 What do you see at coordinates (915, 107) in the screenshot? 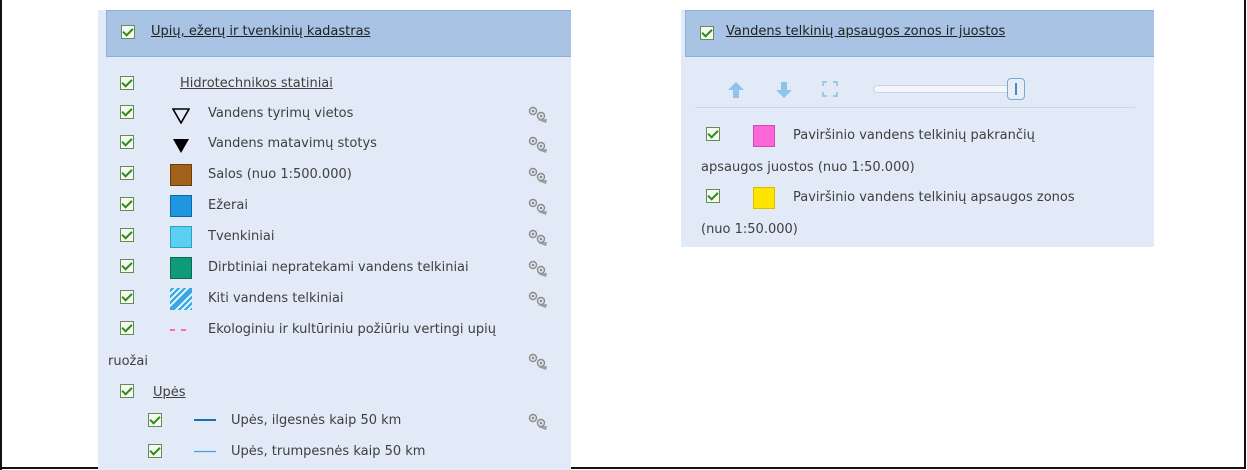
I see `toolbar-separator` at bounding box center [915, 107].